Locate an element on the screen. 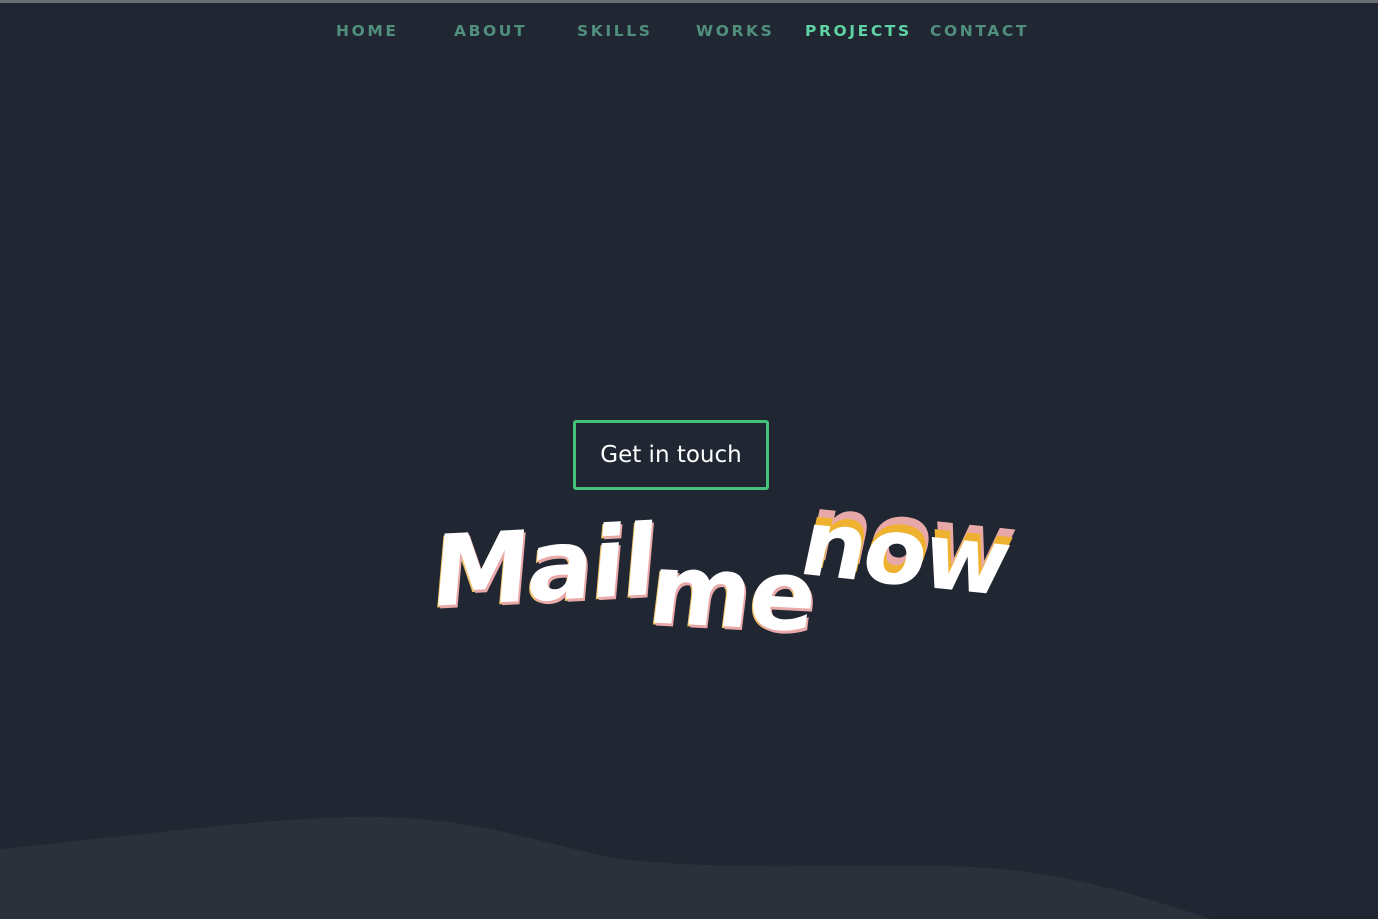 Image resolution: width=1378 pixels, height=919 pixels. headline-word-now-shadow-yellow: now is located at coordinates (907, 545).